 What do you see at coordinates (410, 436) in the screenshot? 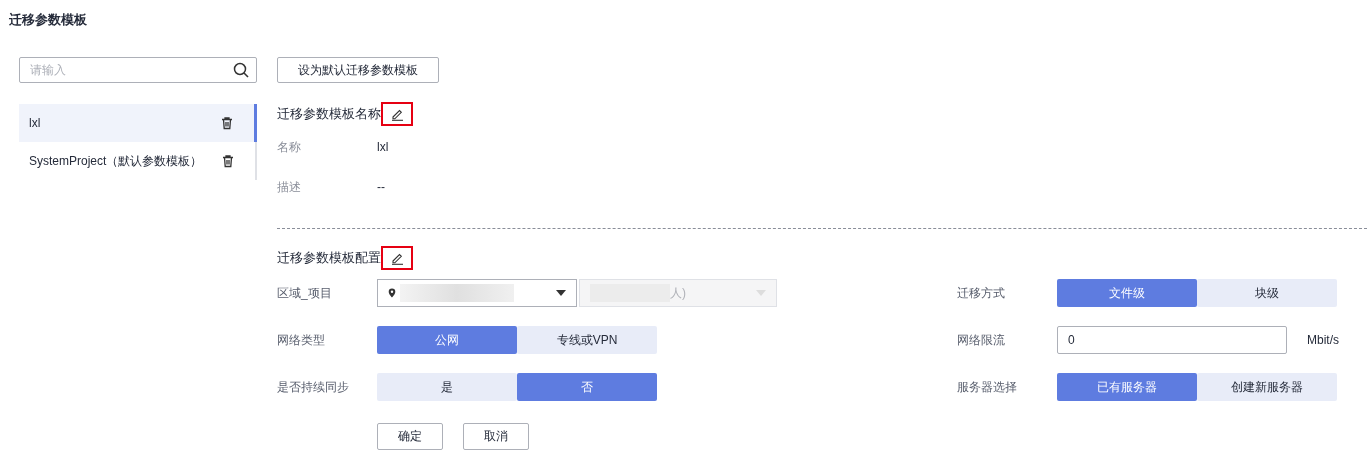
I see `confirm-button: 确定` at bounding box center [410, 436].